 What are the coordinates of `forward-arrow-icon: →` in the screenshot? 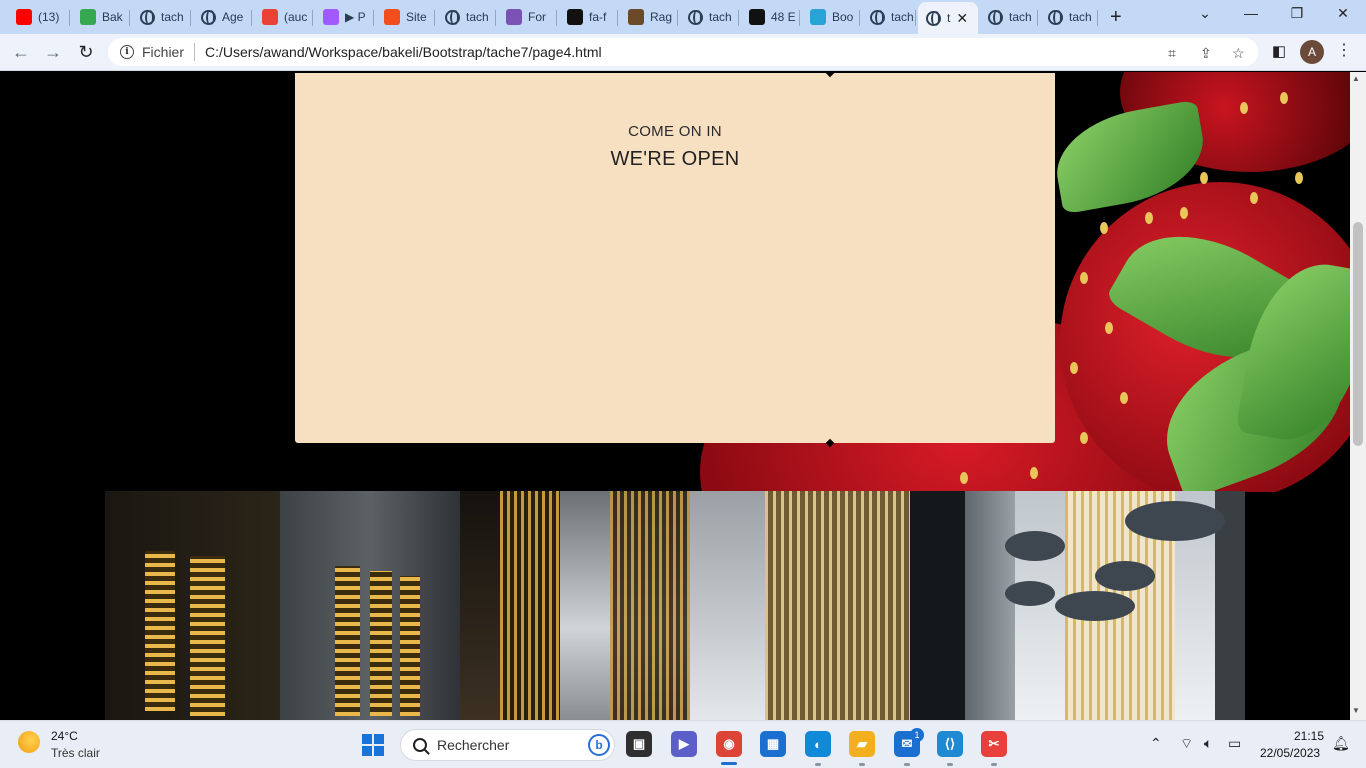 It's located at (53, 52).